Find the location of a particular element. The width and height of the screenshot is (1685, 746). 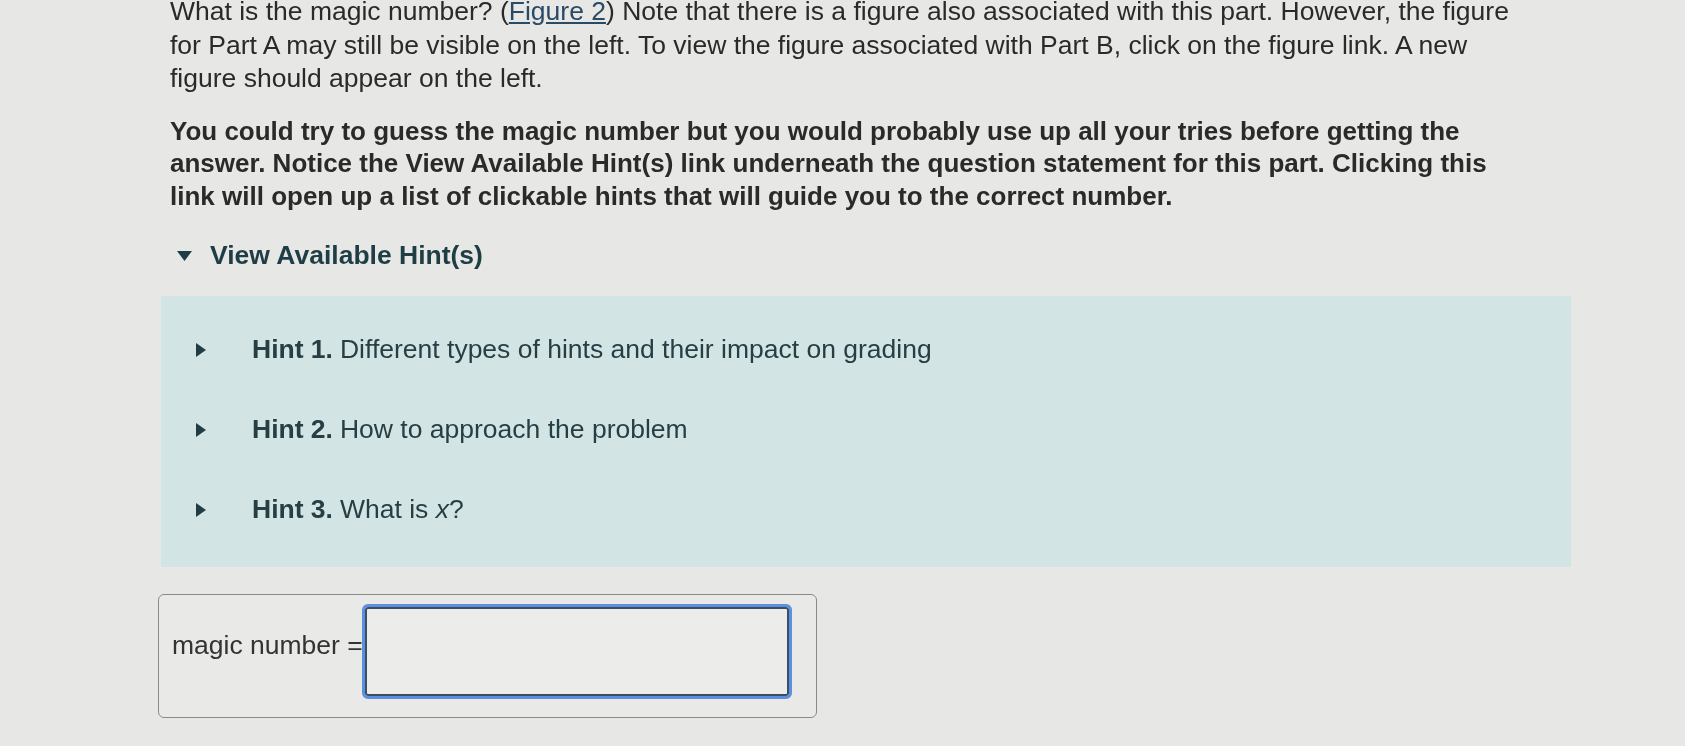

view-hints-toggle: View Available Hint(s) is located at coordinates (330, 256).